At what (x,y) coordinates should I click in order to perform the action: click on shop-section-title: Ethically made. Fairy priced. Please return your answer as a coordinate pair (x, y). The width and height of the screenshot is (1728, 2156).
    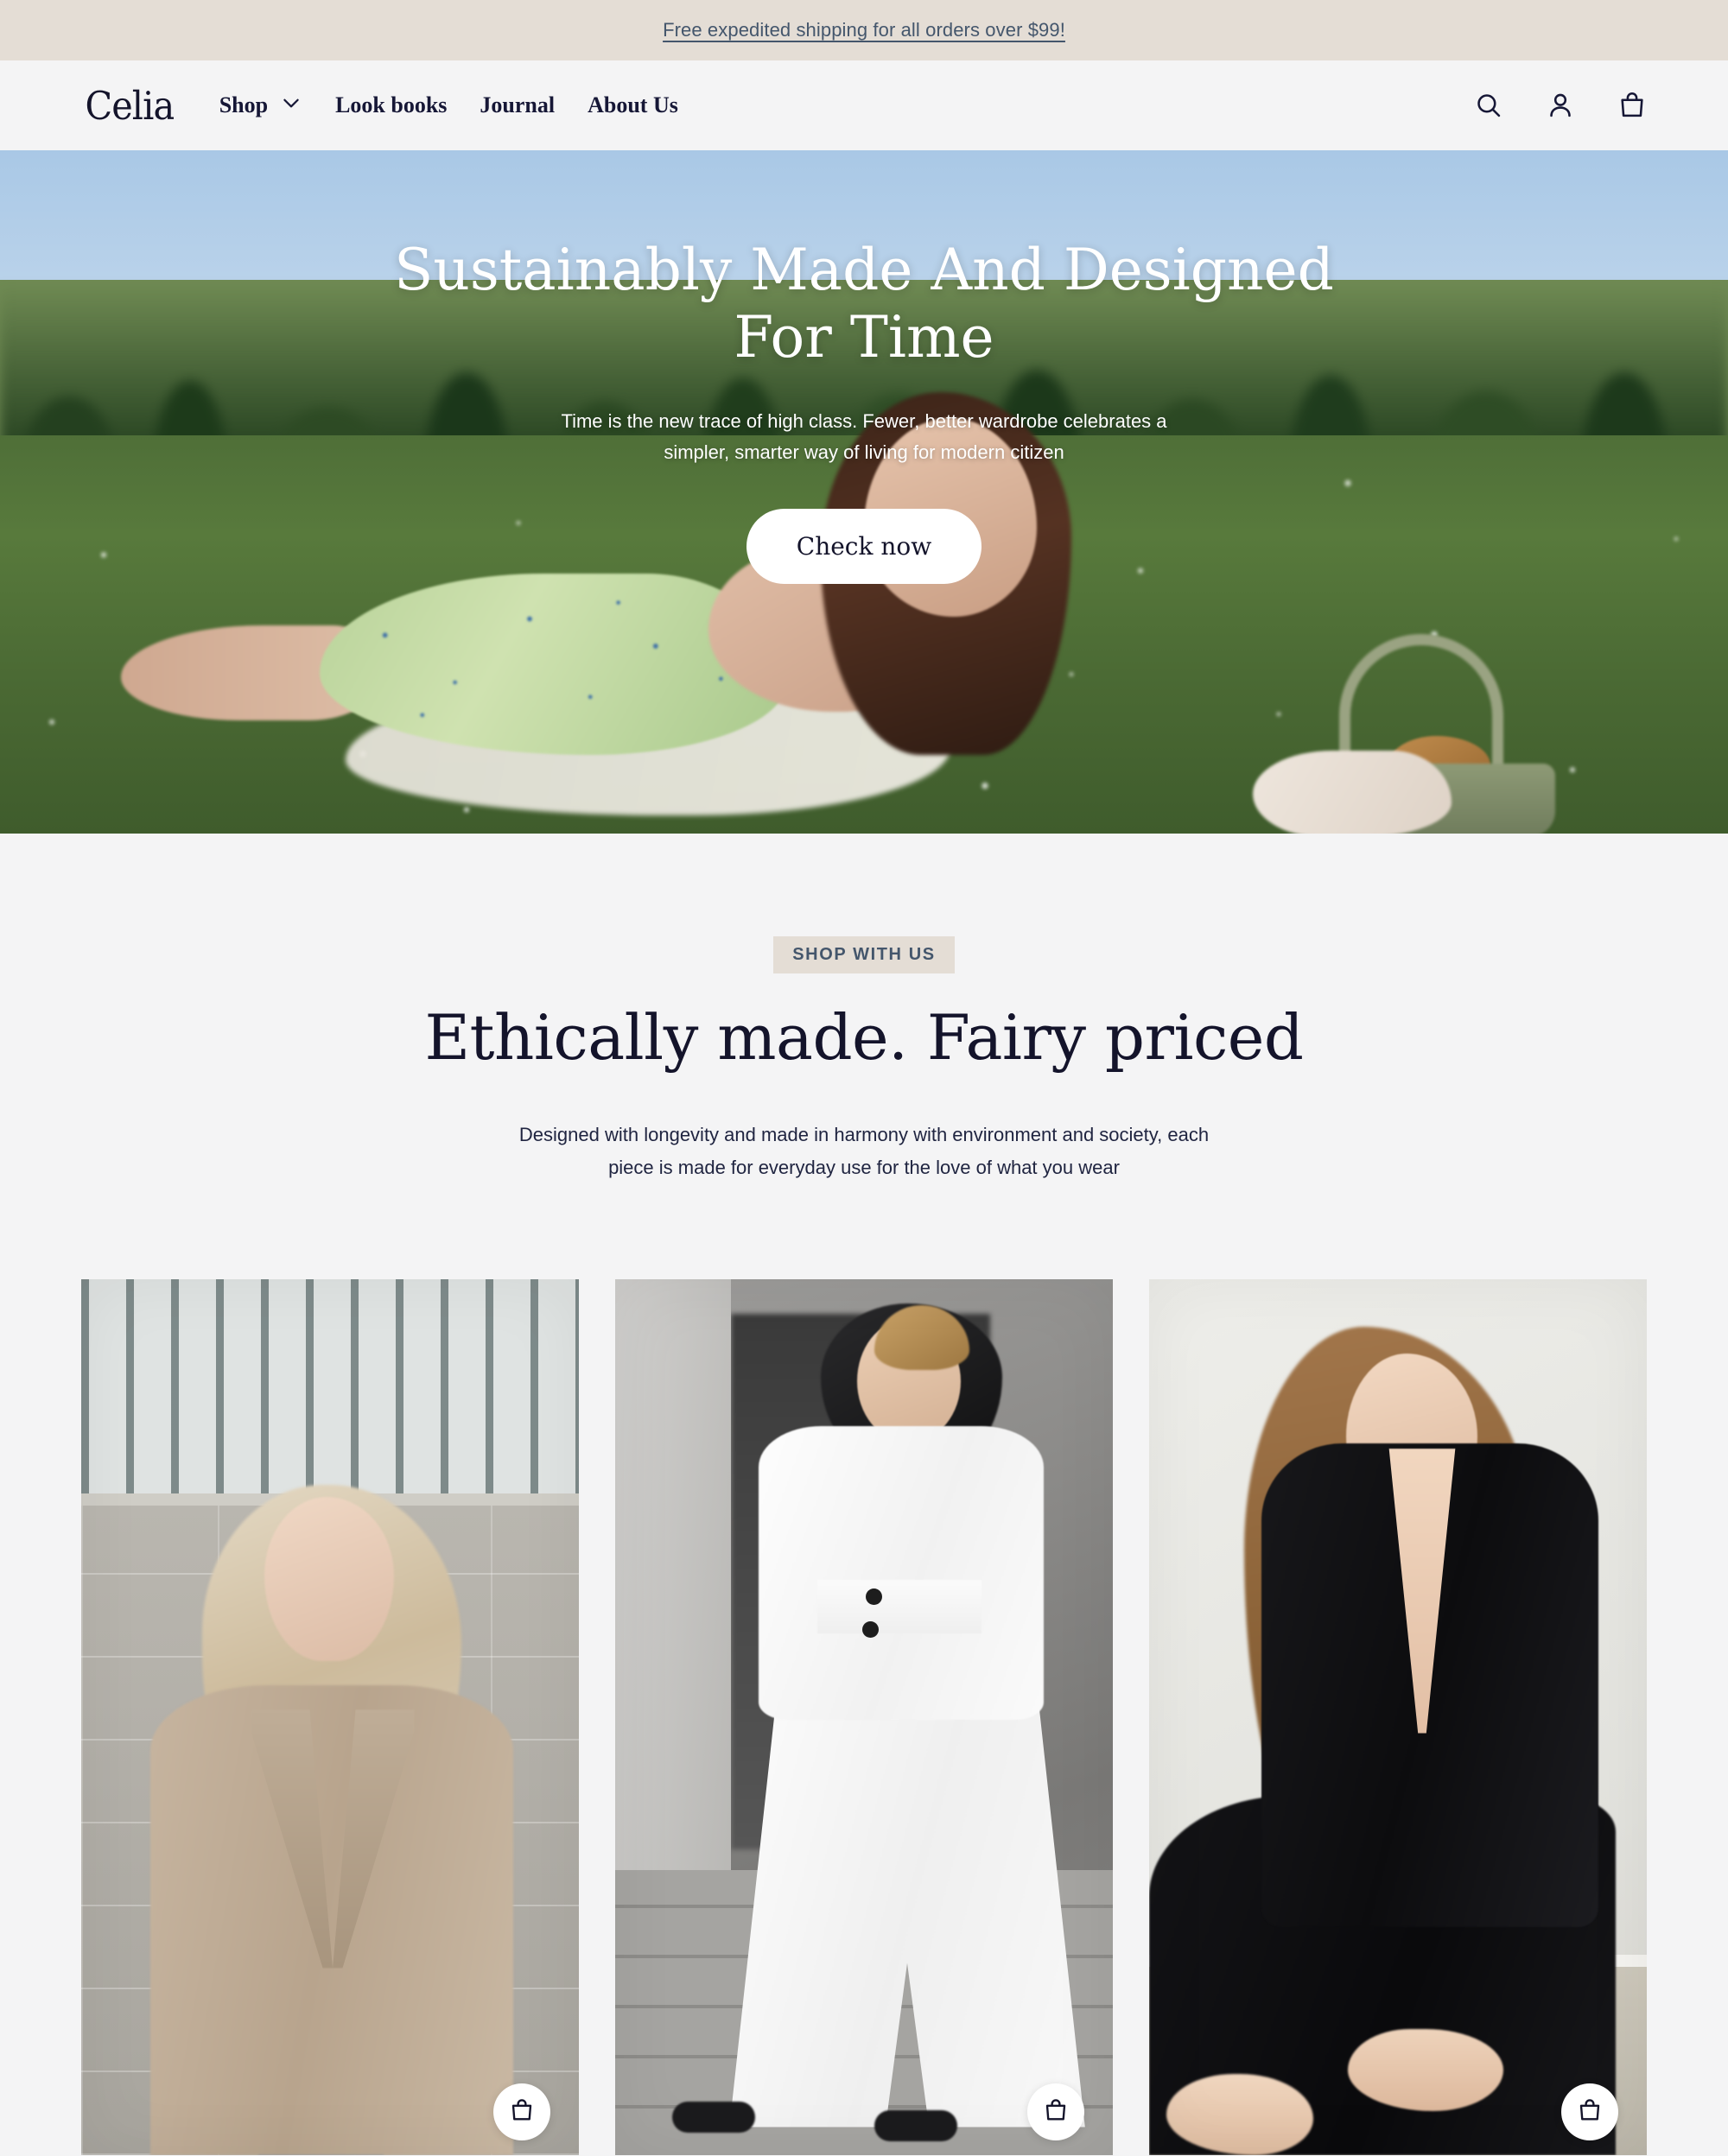
    Looking at the image, I should click on (864, 1037).